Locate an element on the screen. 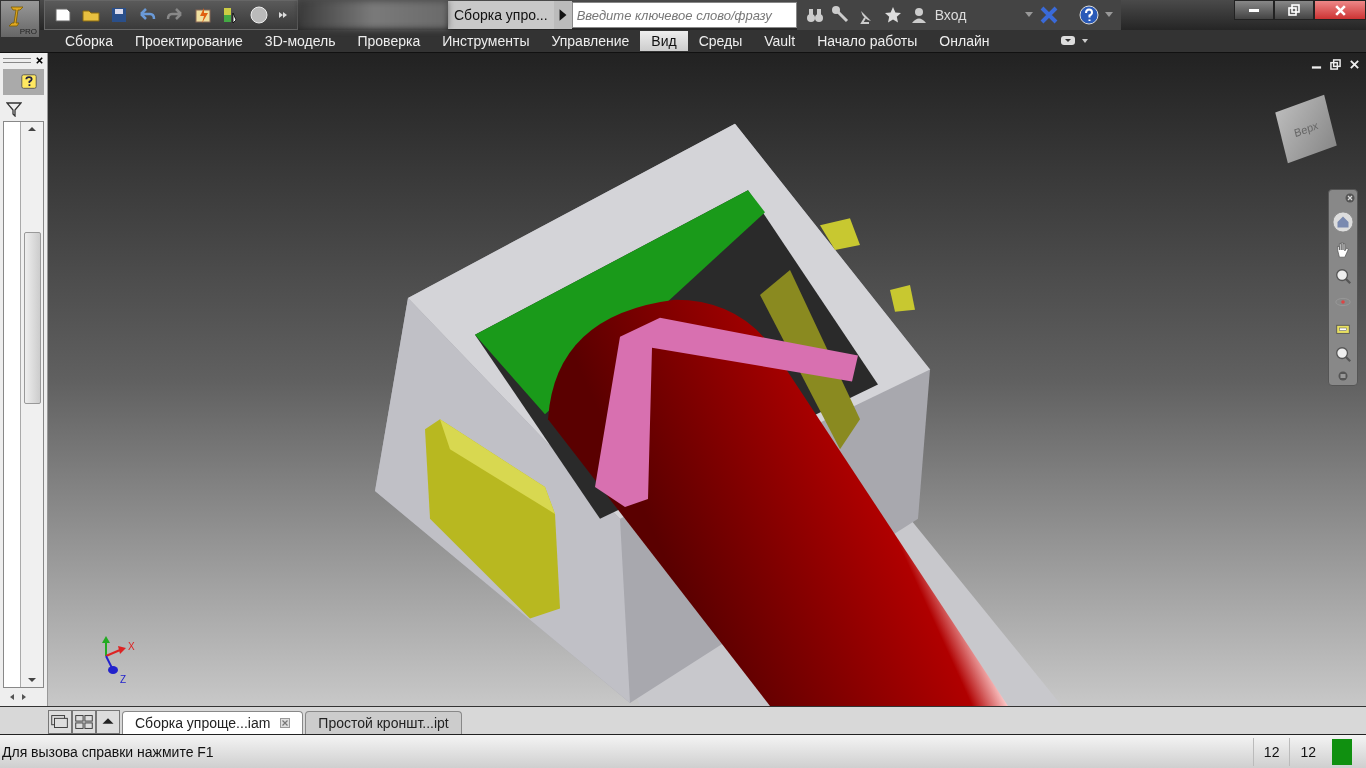 This screenshot has width=1366, height=768. ribbon-tab: Среды is located at coordinates (720, 41).